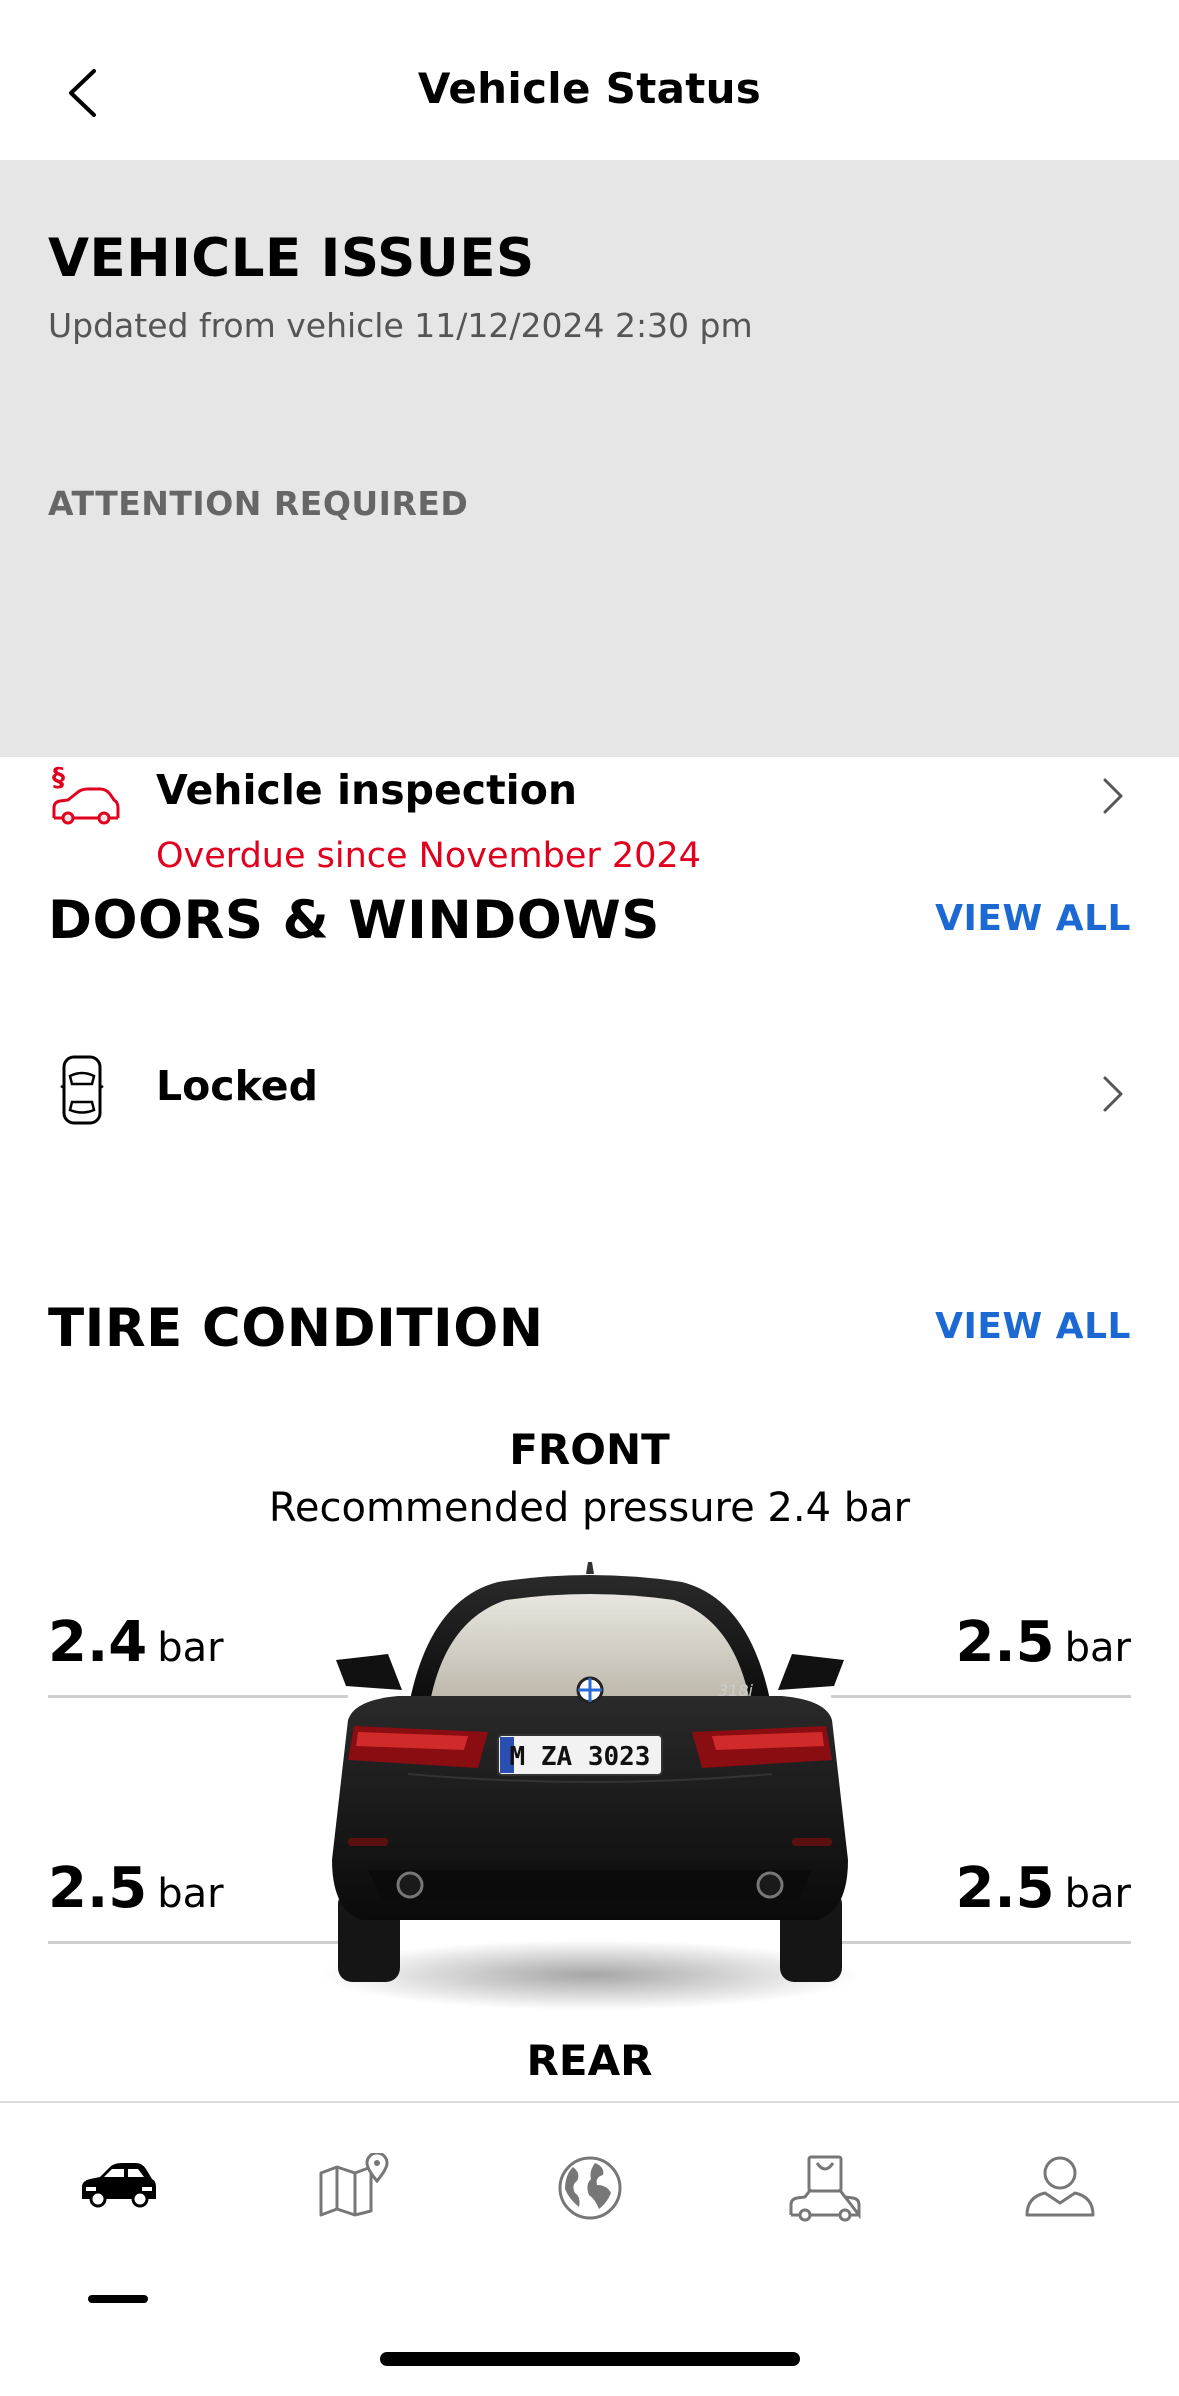 Image resolution: width=1179 pixels, height=2396 pixels. I want to click on front-left-pressure: 2.4 bar, so click(136, 1642).